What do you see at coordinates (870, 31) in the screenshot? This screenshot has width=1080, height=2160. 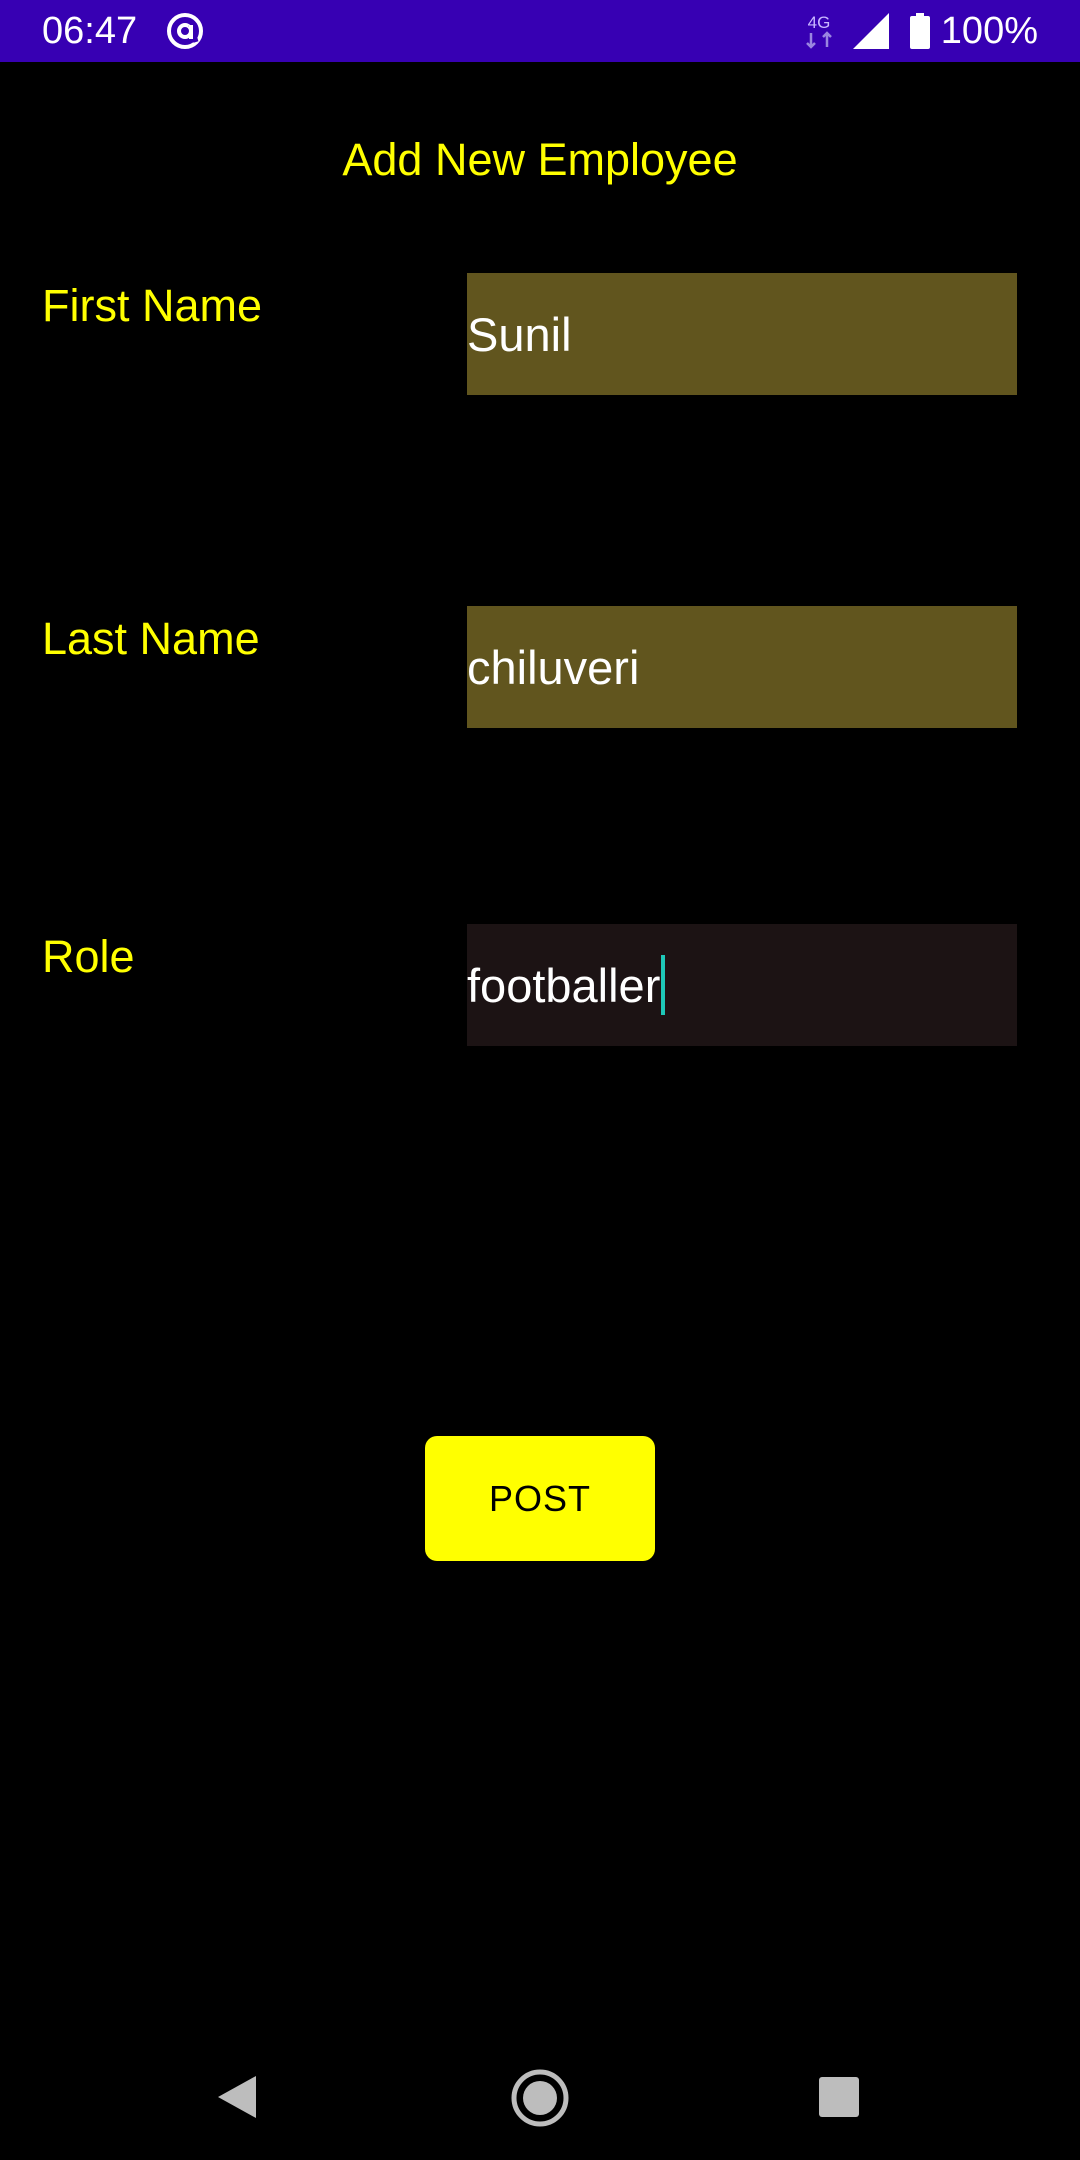 I see `signal-icon` at bounding box center [870, 31].